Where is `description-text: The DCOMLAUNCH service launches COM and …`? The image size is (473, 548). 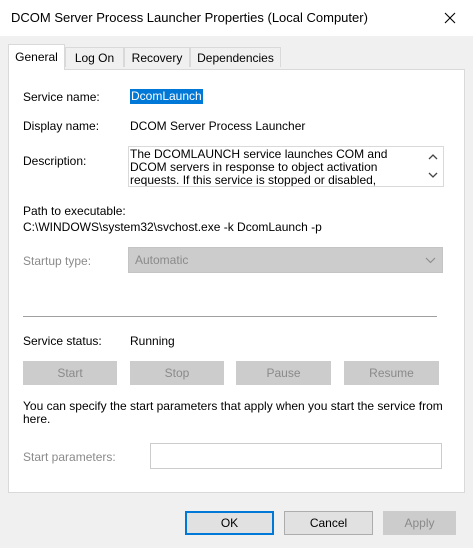
description-text: The DCOMLAUNCH service launches COM and … is located at coordinates (259, 167).